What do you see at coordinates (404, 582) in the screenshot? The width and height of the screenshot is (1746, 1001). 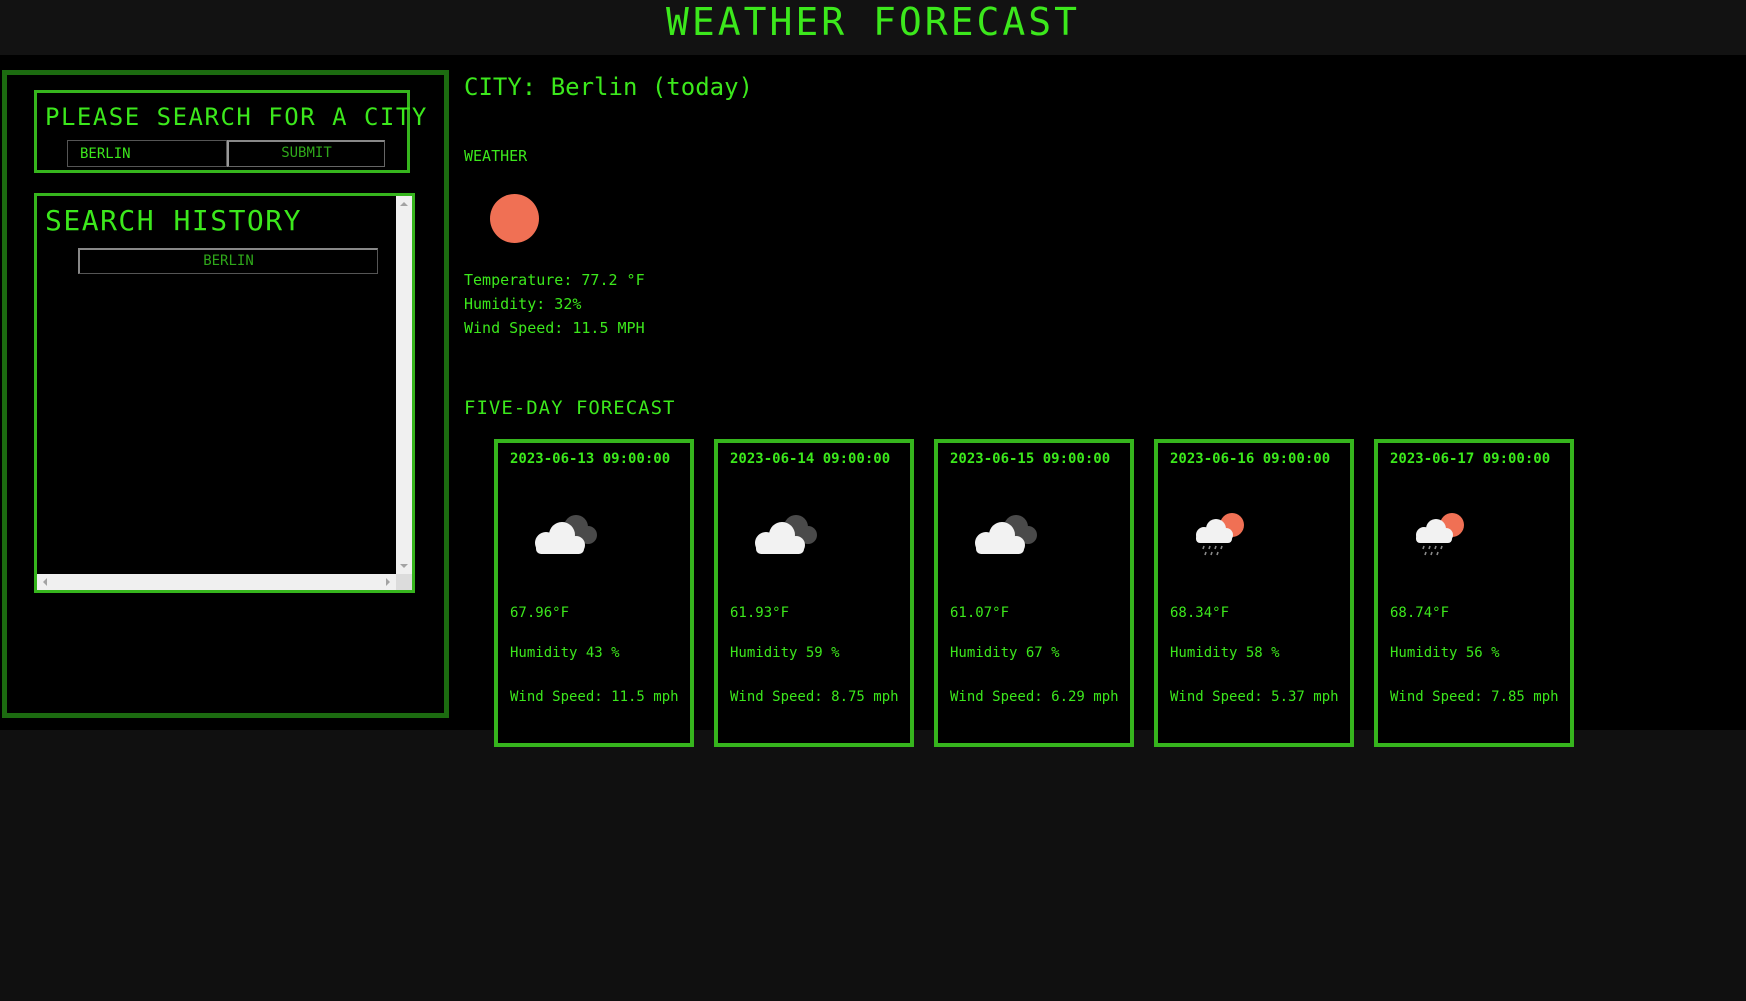 I see `scroll-corner` at bounding box center [404, 582].